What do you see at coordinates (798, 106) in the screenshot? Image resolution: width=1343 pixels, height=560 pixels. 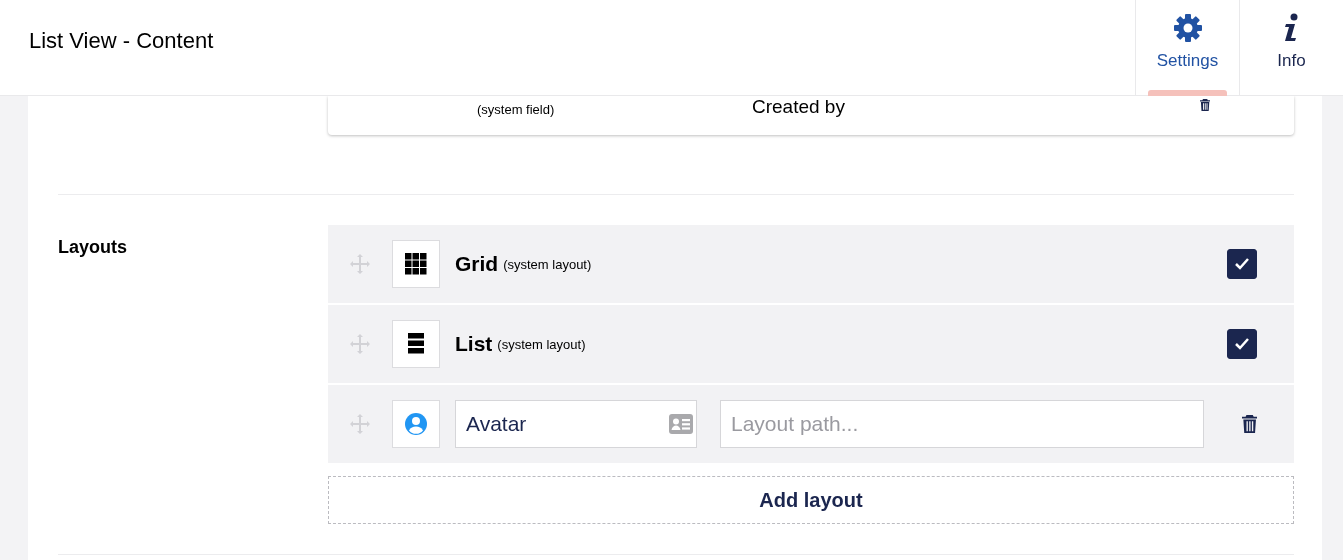 I see `field-label: Created by` at bounding box center [798, 106].